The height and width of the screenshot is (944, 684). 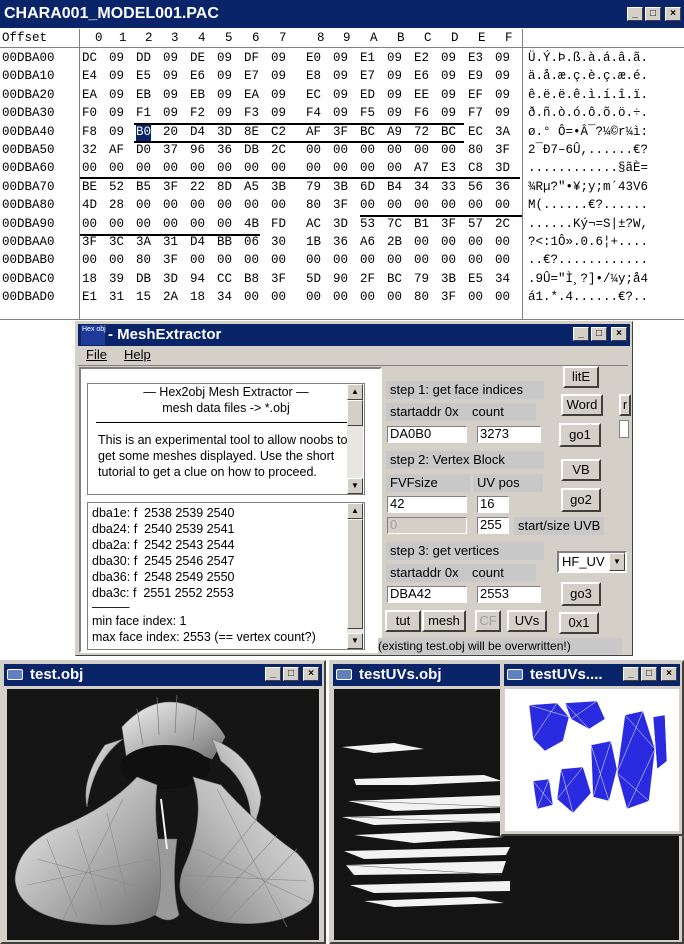 I want to click on hex-byte: 96, so click(x=197, y=150).